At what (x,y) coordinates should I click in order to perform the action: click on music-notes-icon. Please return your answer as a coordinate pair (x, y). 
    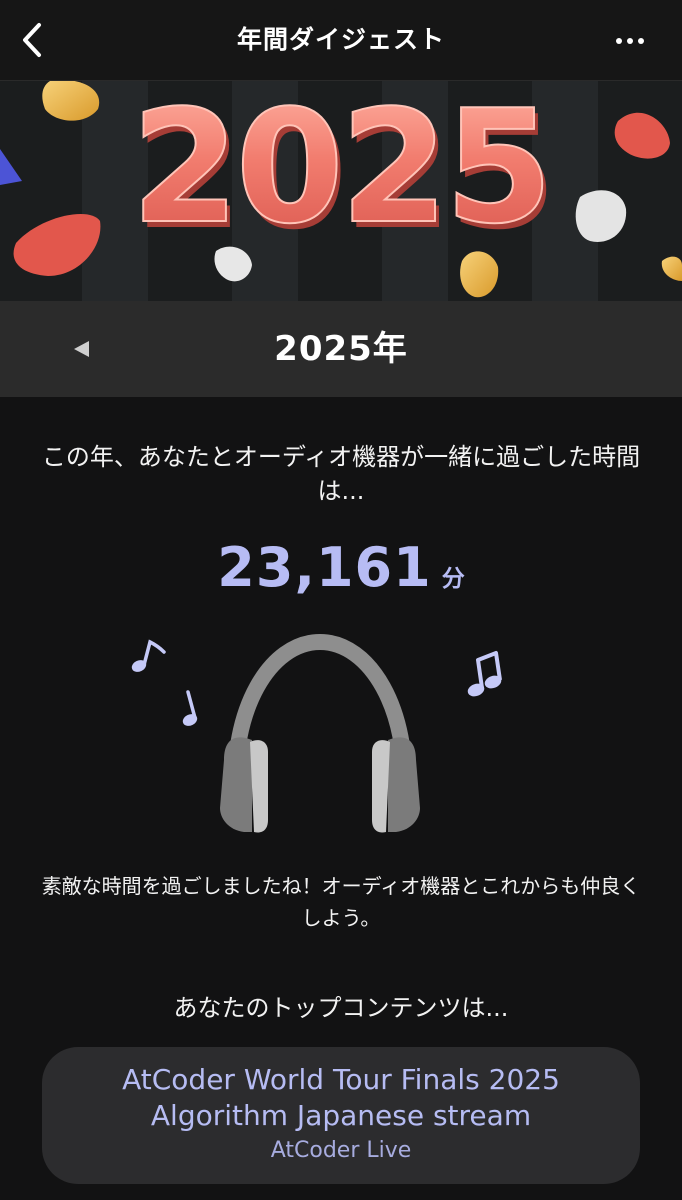
    Looking at the image, I should click on (316, 682).